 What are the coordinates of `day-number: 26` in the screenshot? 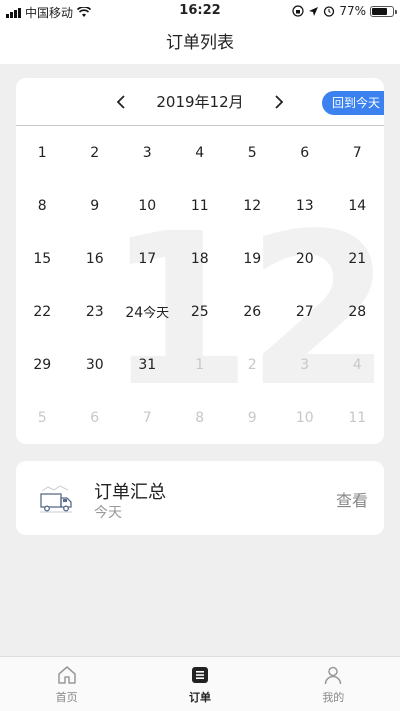 It's located at (252, 311).